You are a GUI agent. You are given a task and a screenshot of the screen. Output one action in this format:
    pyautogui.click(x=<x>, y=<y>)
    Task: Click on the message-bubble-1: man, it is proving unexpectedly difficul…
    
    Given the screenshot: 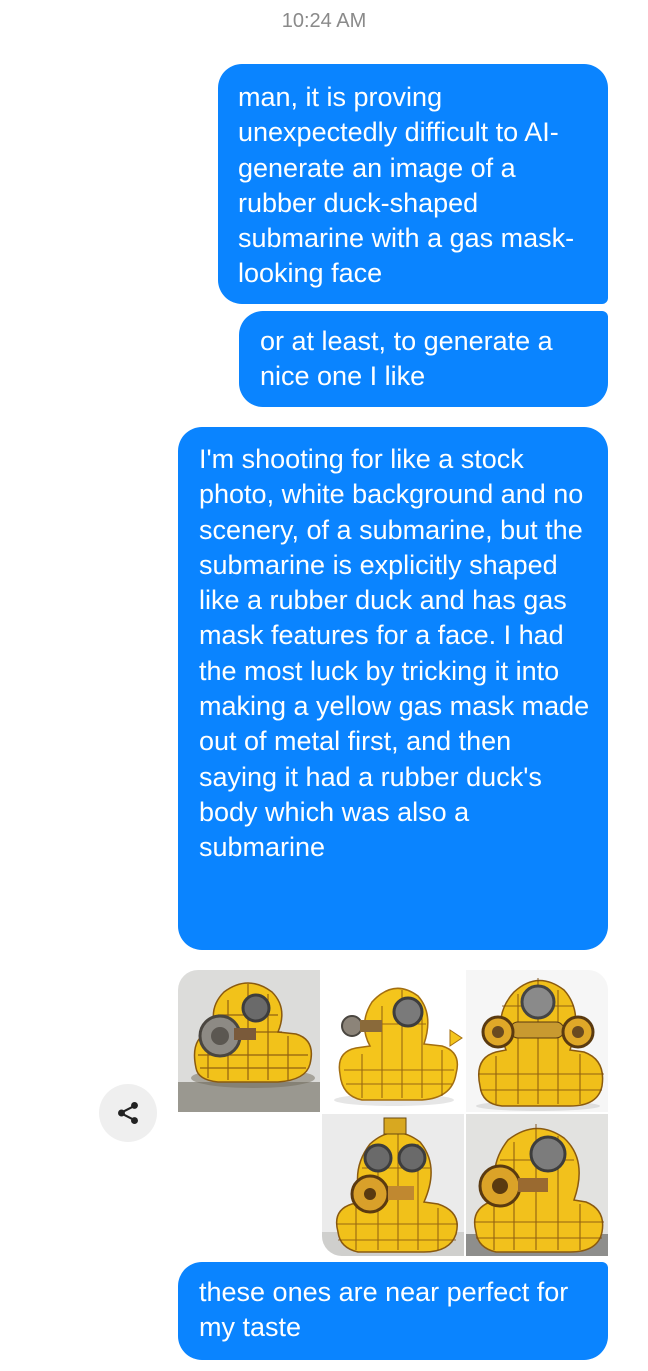 What is the action you would take?
    pyautogui.click(x=413, y=184)
    